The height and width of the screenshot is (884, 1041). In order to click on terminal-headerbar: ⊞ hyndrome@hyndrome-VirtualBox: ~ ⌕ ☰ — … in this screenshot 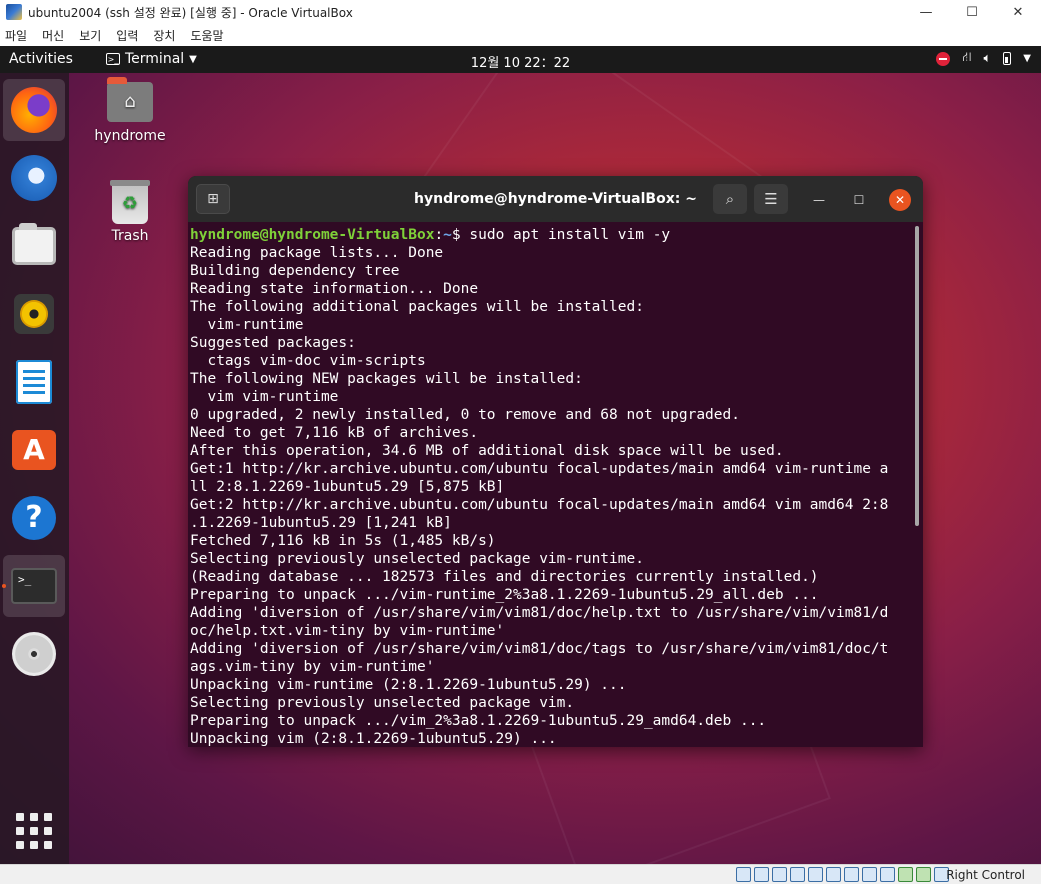, I will do `click(555, 199)`.